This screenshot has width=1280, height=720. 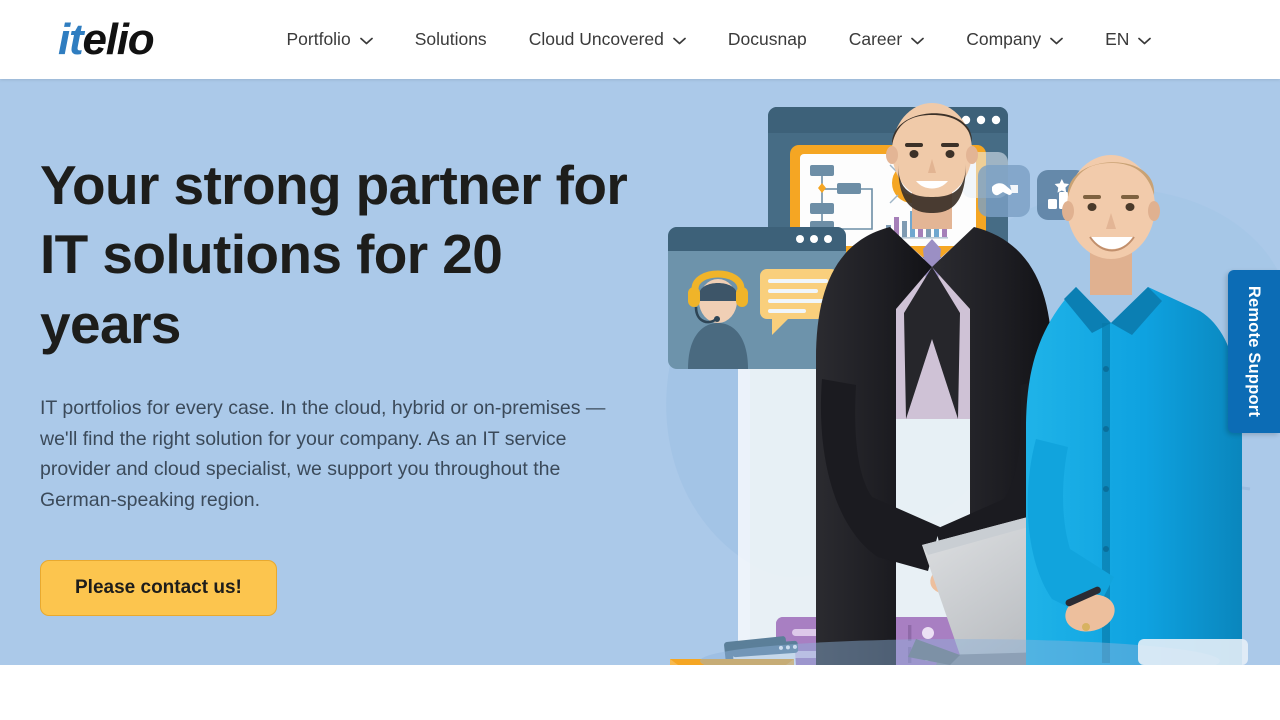 I want to click on remote-support-label: Remote Support, so click(x=1254, y=351).